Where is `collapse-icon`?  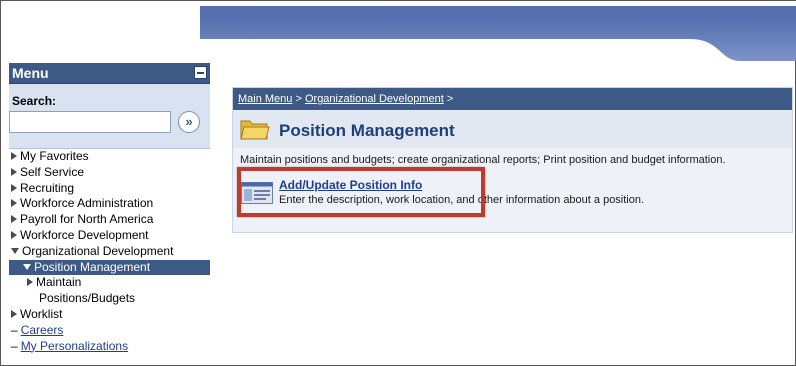
collapse-icon is located at coordinates (200, 72).